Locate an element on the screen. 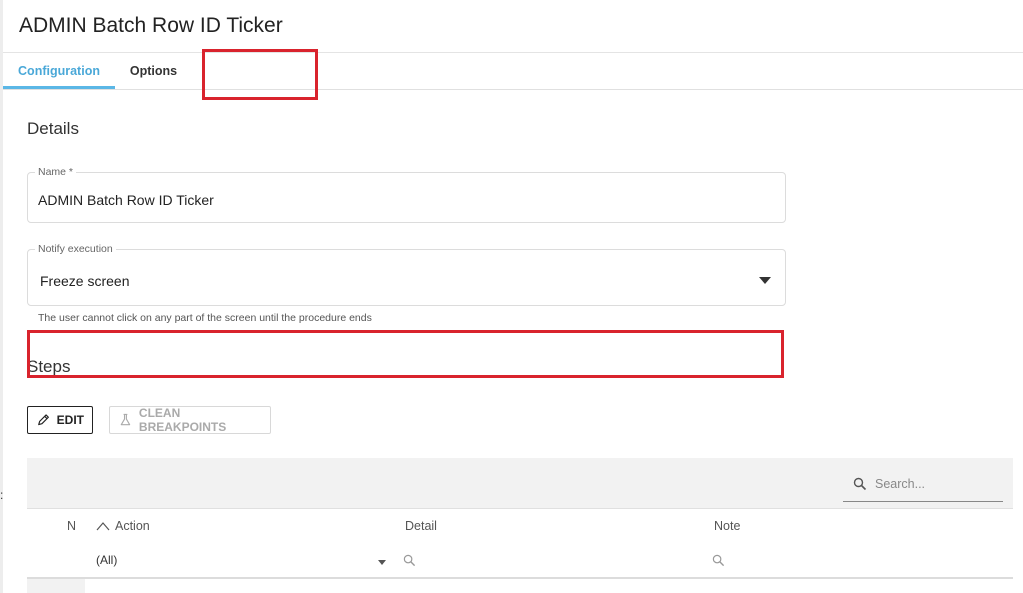  column-header-n: N is located at coordinates (71, 526).